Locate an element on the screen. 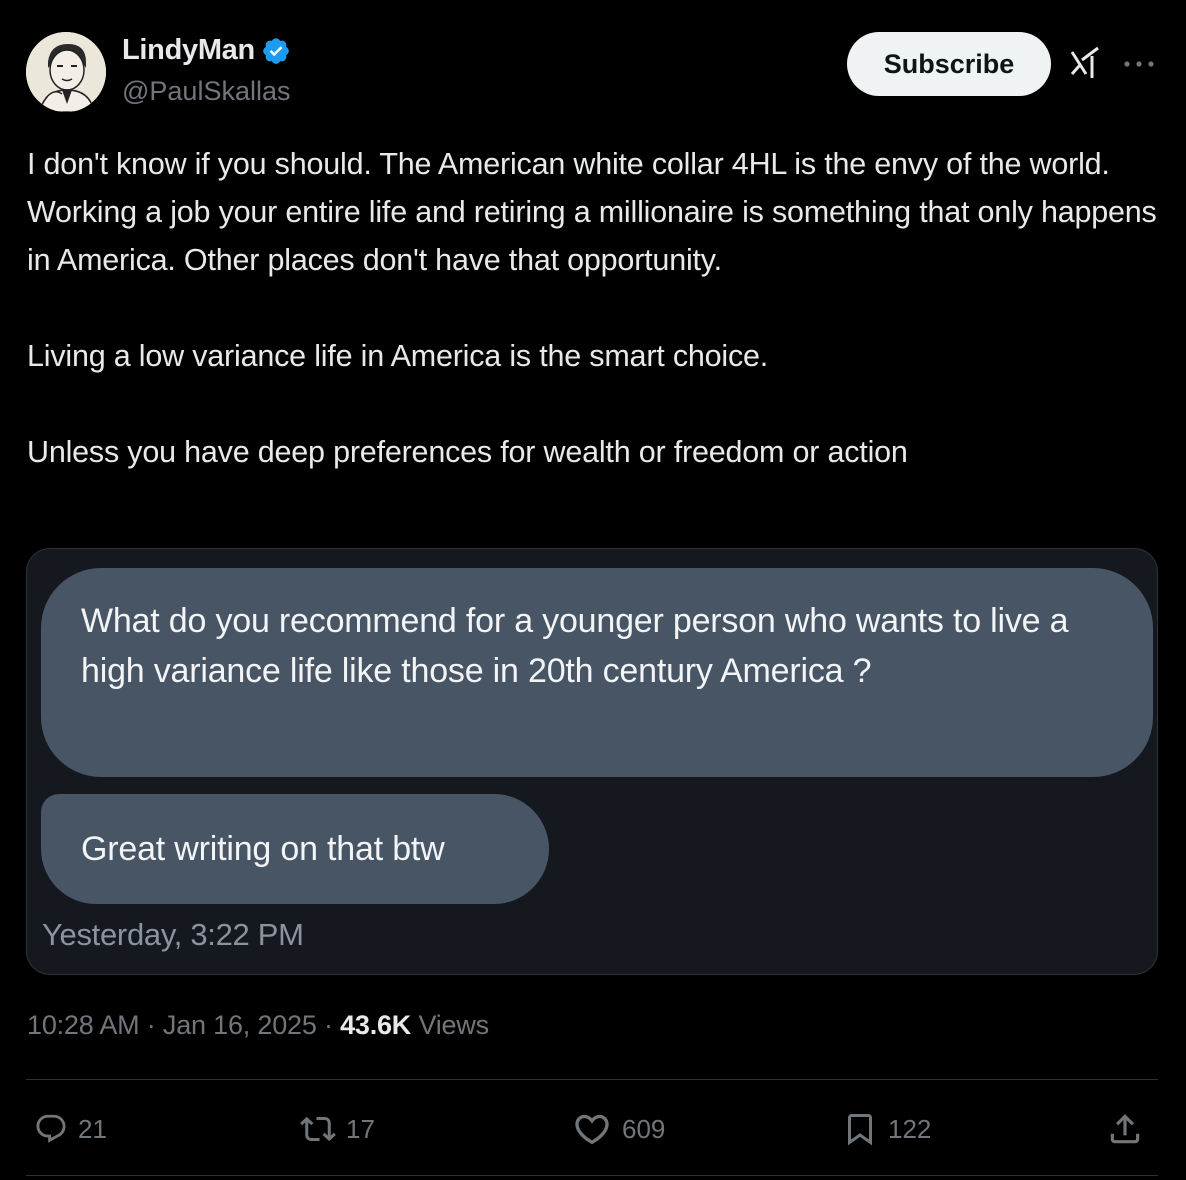  share-button is located at coordinates (1125, 1129).